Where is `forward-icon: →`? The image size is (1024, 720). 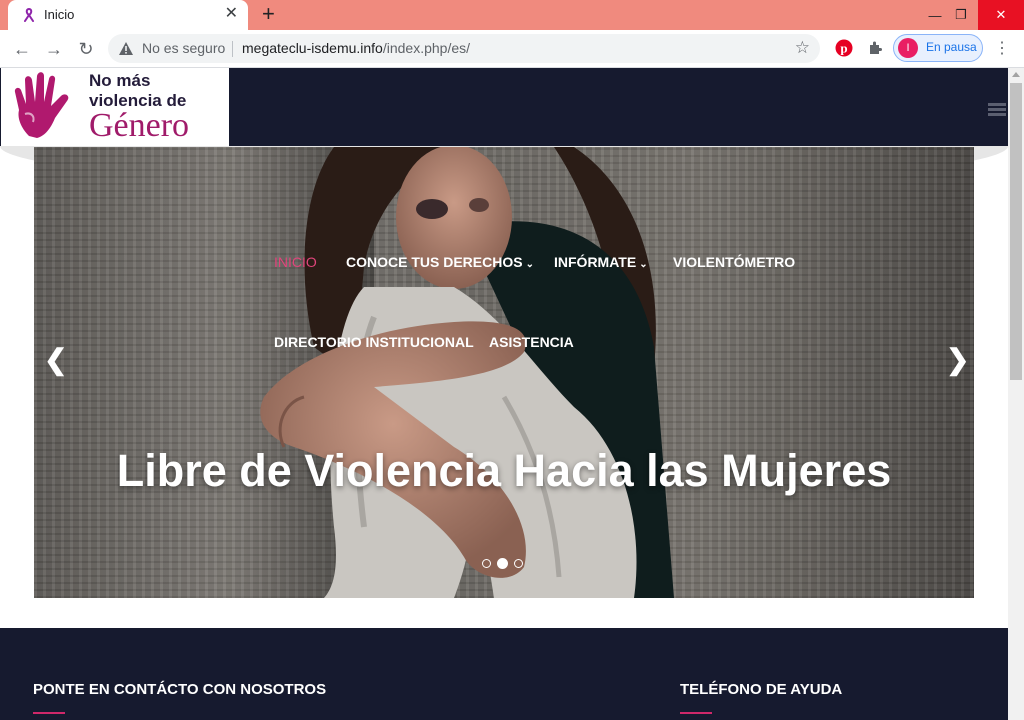
forward-icon: → is located at coordinates (54, 49).